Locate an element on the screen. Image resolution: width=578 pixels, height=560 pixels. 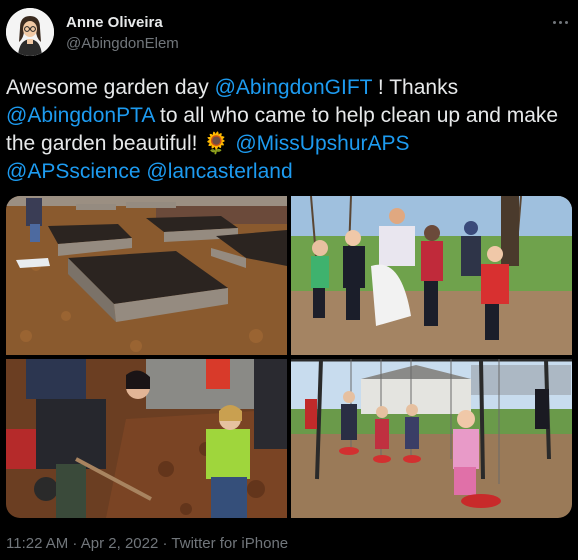
tweet-text-part: ! Thanks is located at coordinates (415, 87).